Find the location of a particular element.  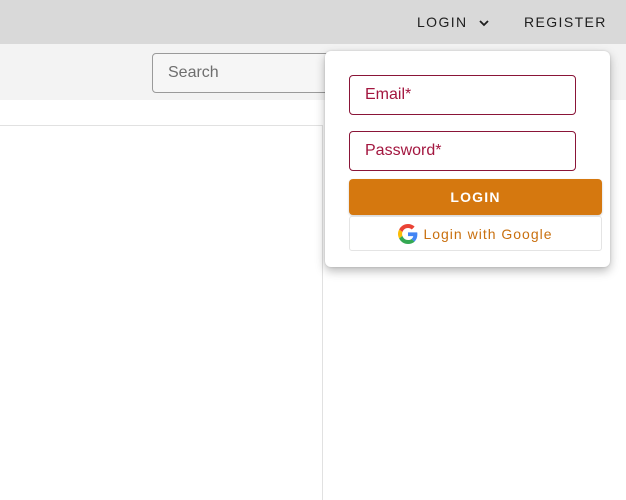

login-with-google-button: Login with Google is located at coordinates (475, 233).